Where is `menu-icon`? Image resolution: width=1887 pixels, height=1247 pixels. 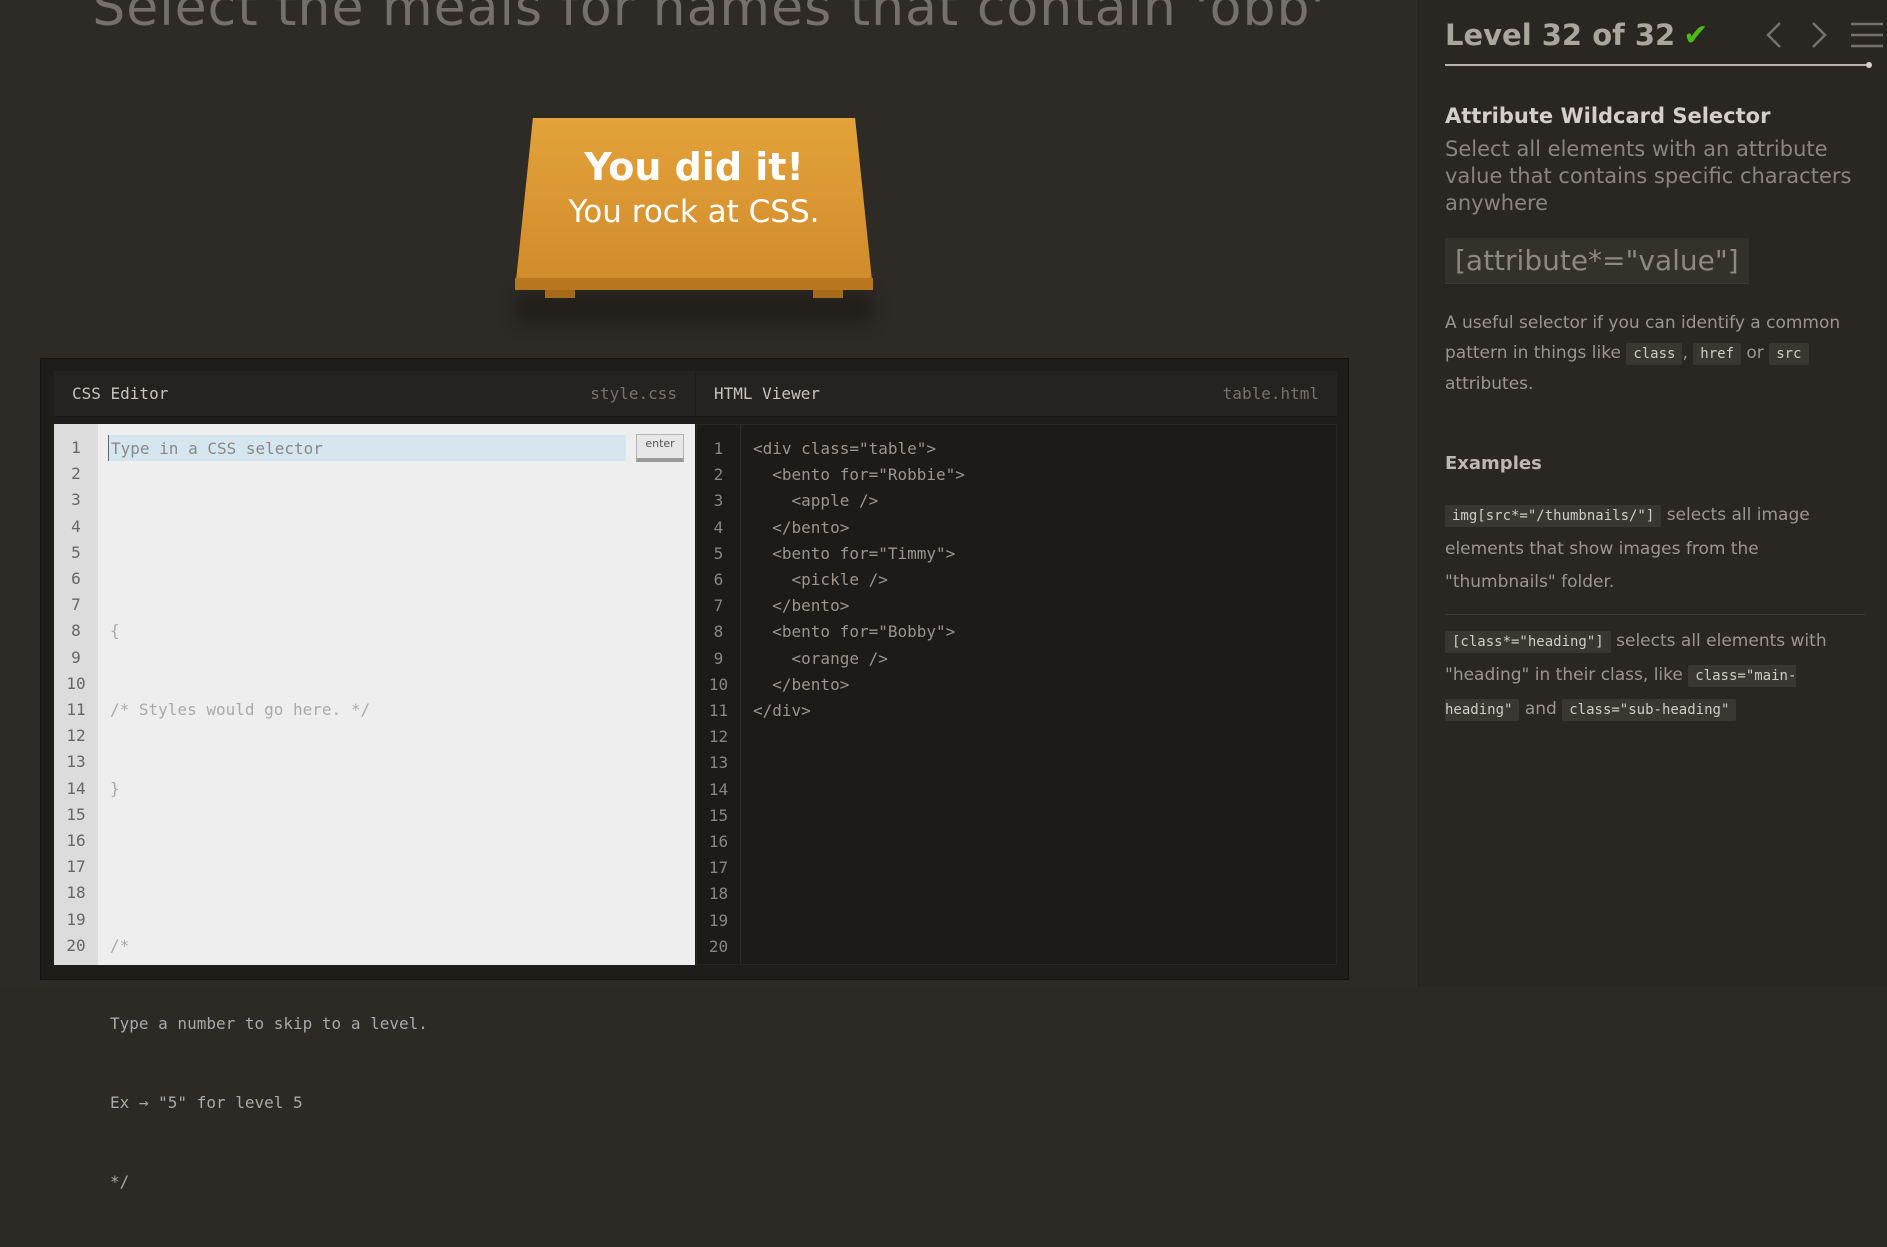 menu-icon is located at coordinates (1867, 35).